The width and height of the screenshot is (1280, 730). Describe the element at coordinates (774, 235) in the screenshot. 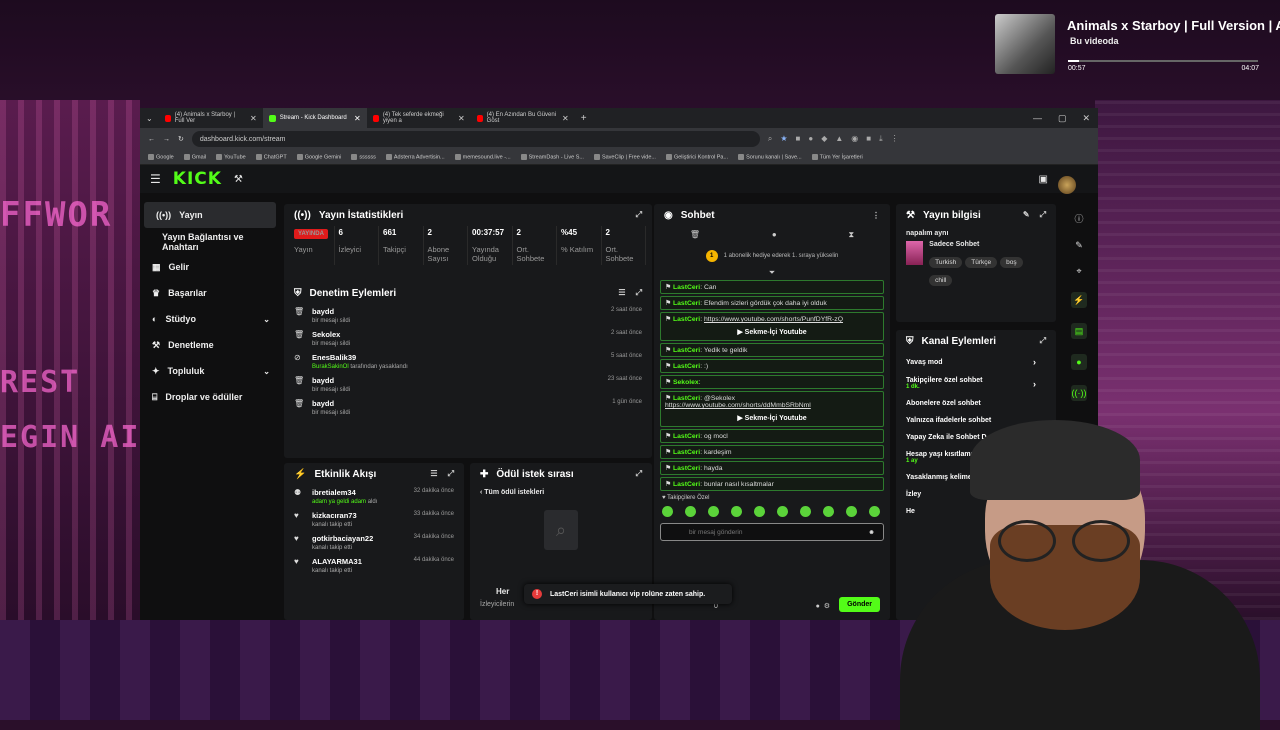

I see `speech-icon: ●` at that location.